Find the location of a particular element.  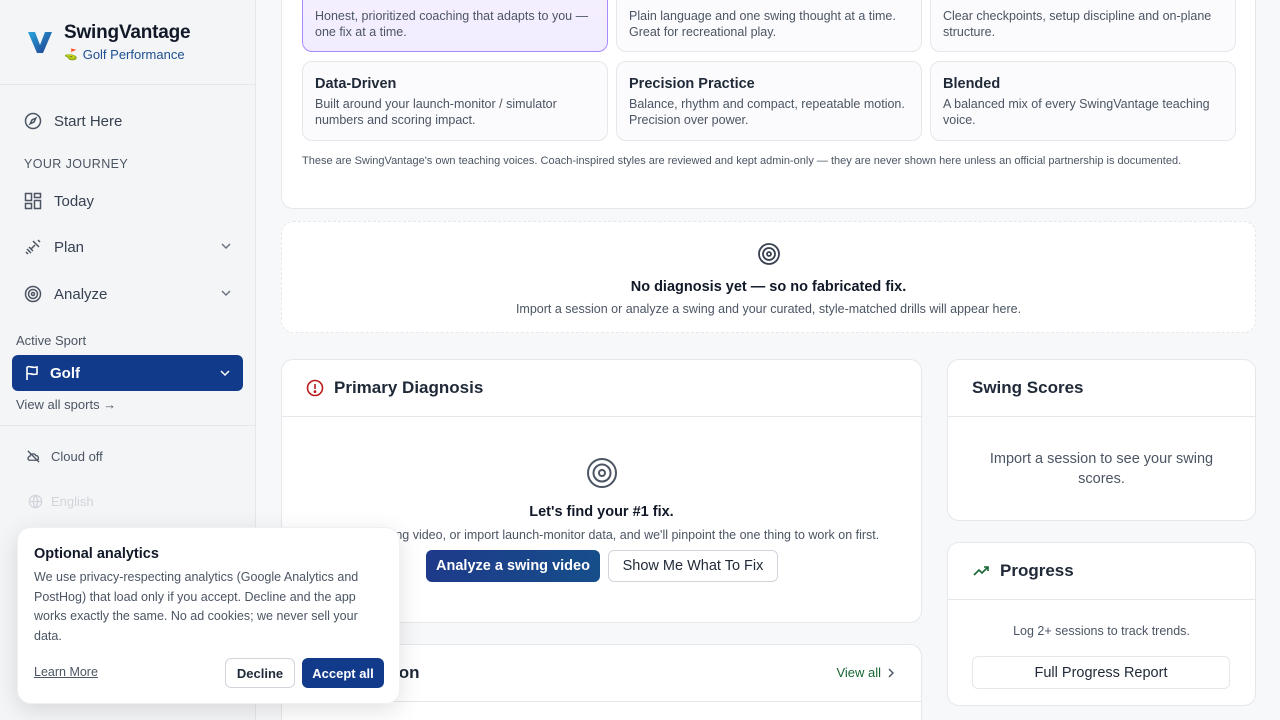

language-label: English is located at coordinates (72, 501).